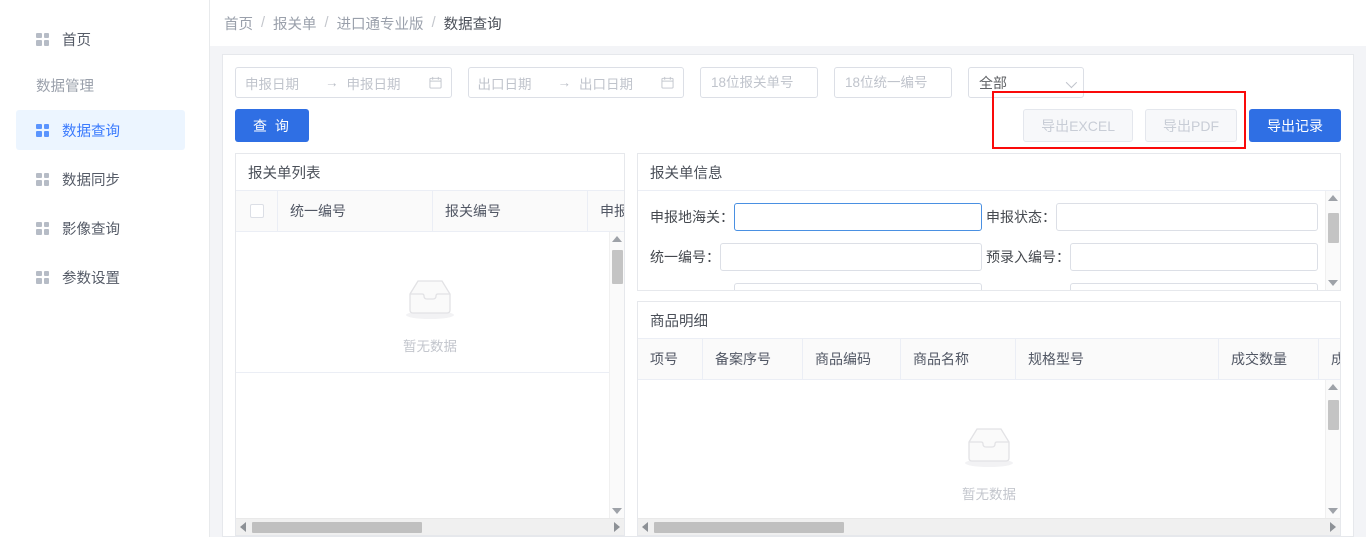  Describe the element at coordinates (984, 286) in the screenshot. I see `form-row-clipped` at that location.